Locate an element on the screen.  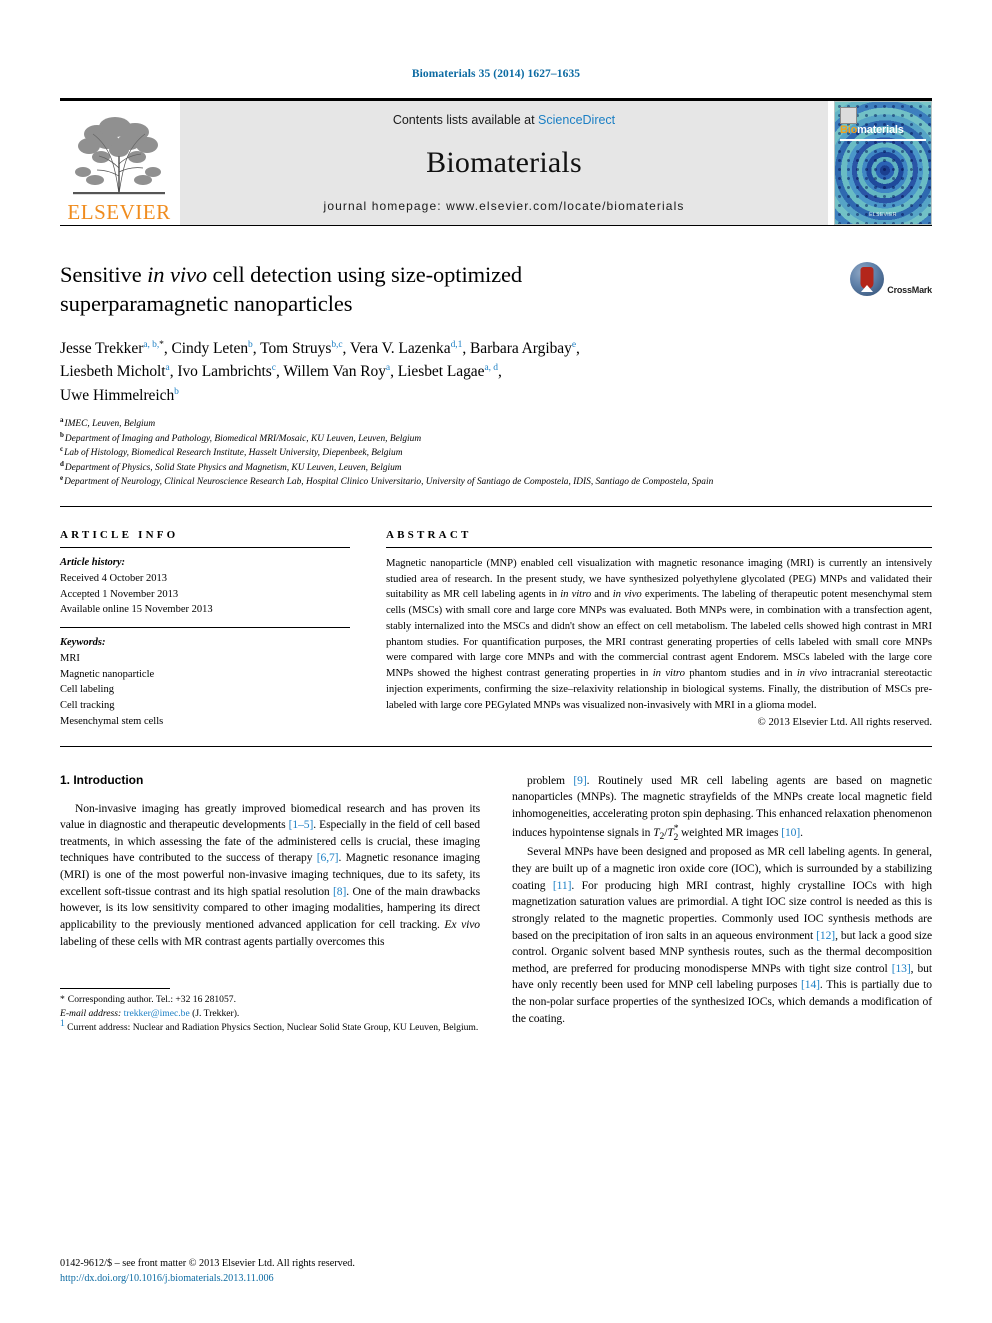
citation-link: [6,7] is located at coordinates (328, 857).